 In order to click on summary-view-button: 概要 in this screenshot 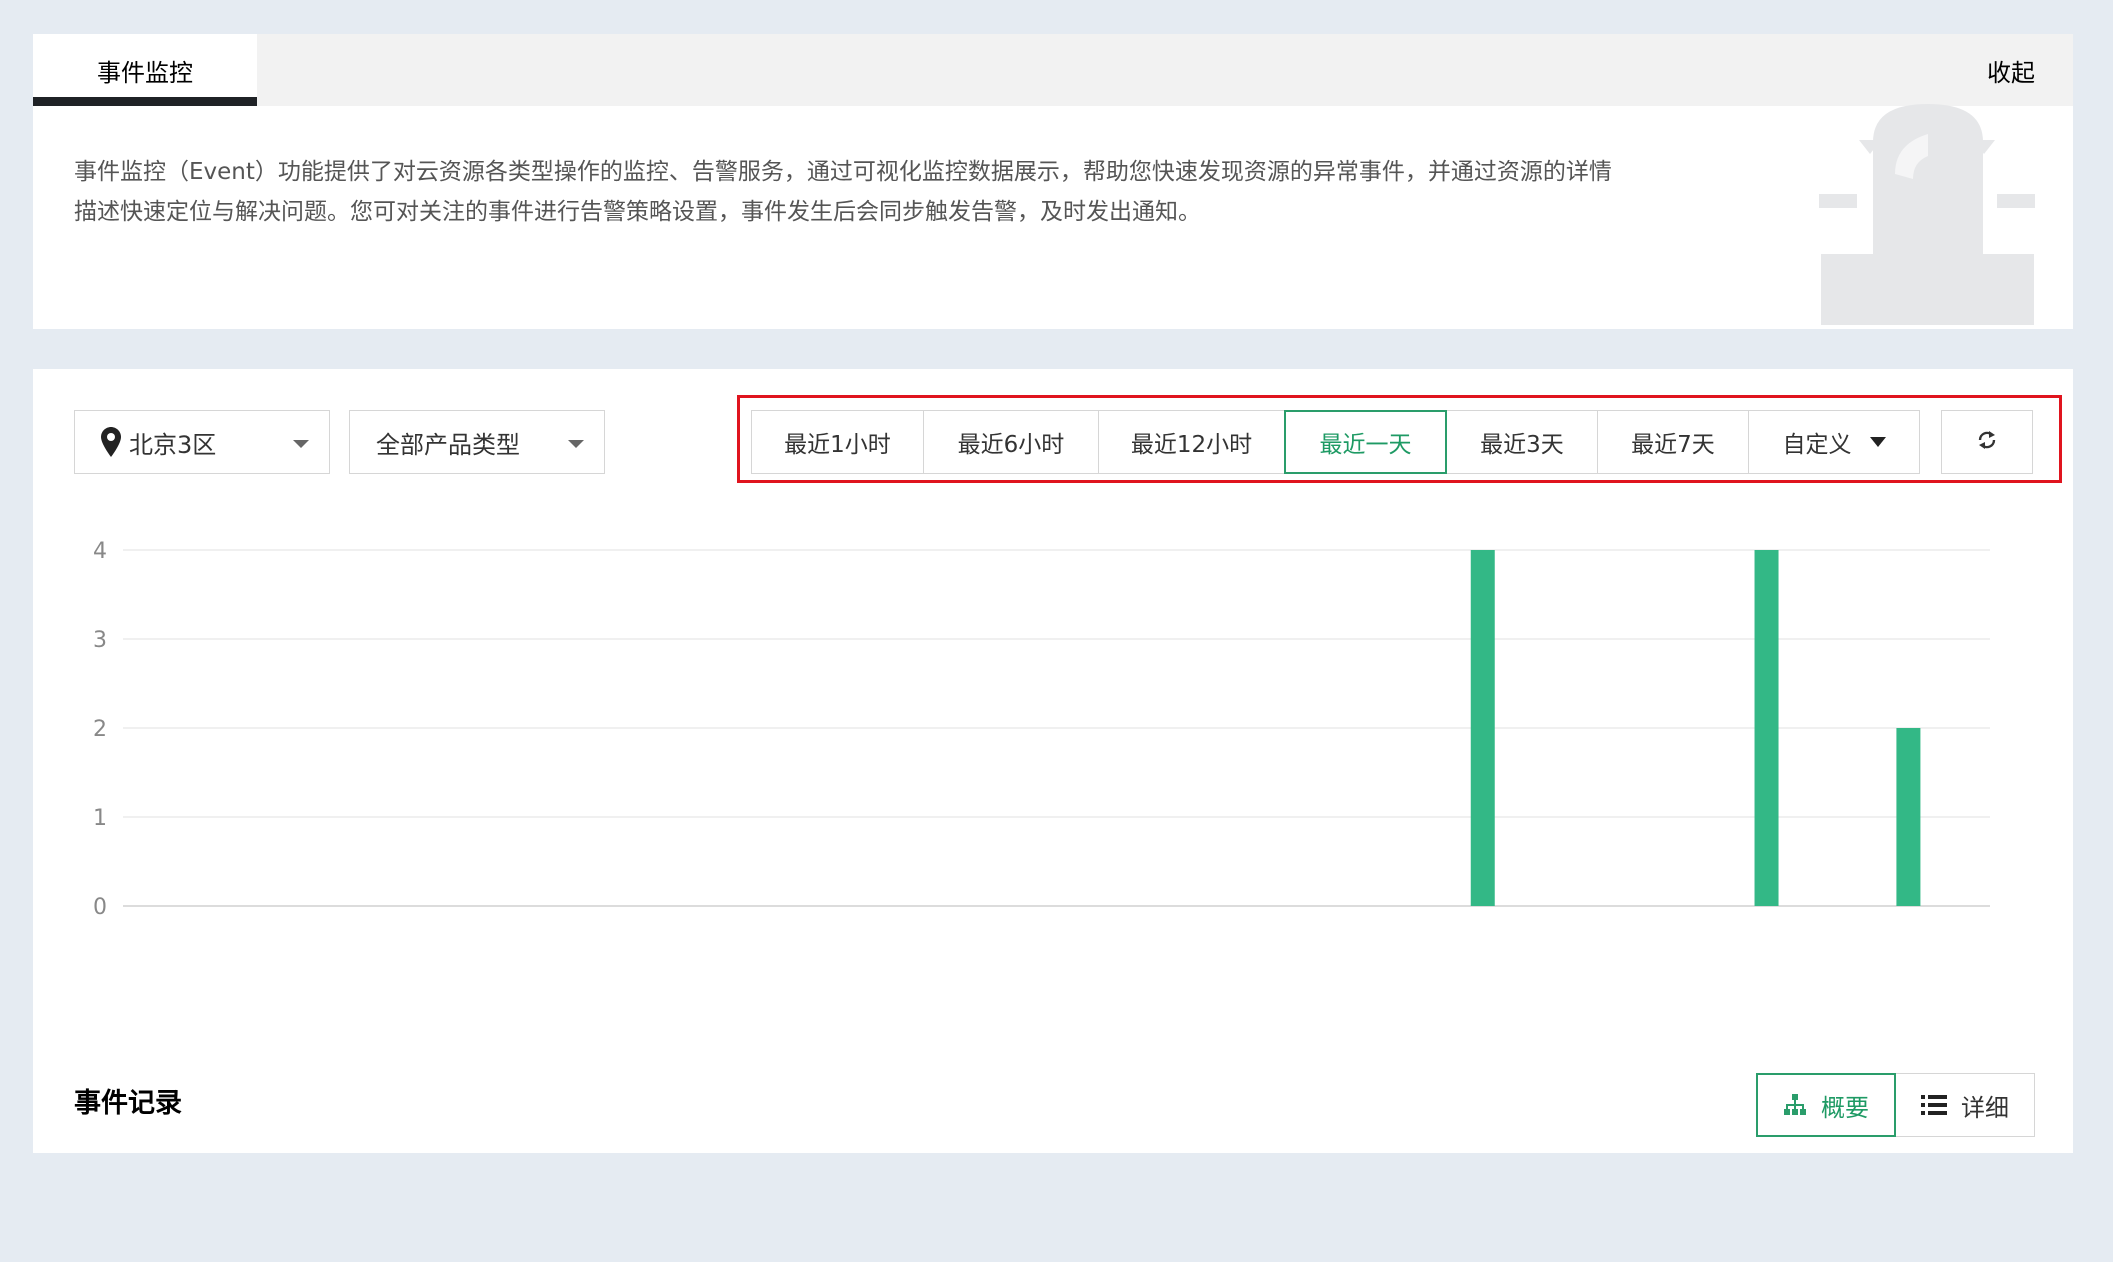, I will do `click(1826, 1105)`.